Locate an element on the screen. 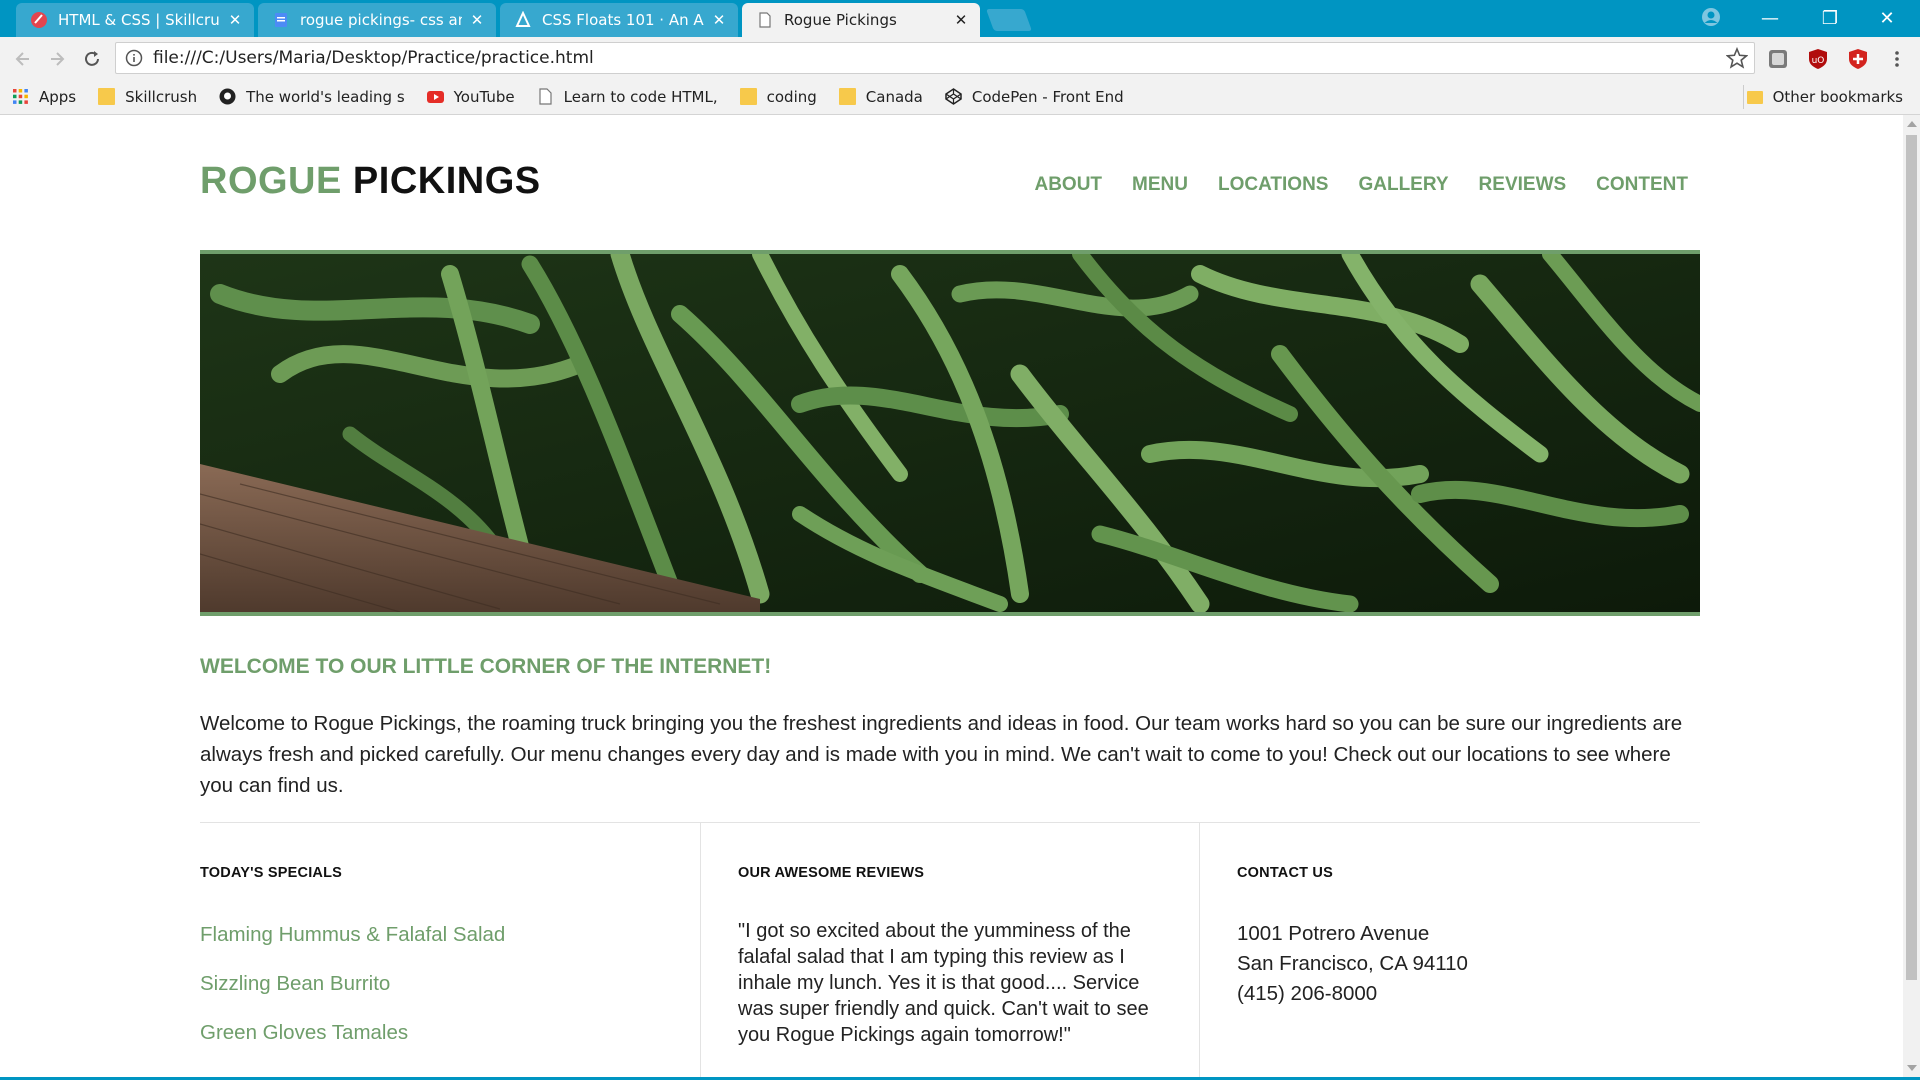 The width and height of the screenshot is (1920, 1080). bookmark-skillcrush: Skillcrush is located at coordinates (147, 97).